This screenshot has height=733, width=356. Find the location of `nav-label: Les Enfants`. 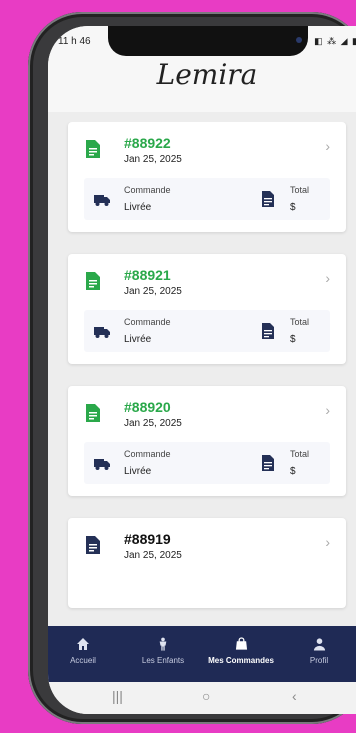

nav-label: Les Enfants is located at coordinates (163, 660).